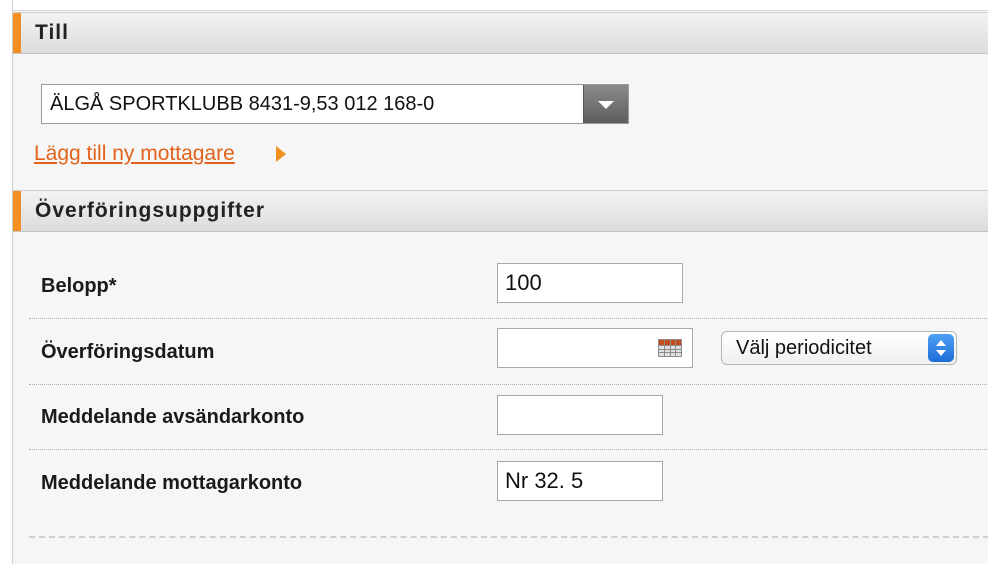 The width and height of the screenshot is (988, 564). I want to click on section-bottom-divider, so click(508, 537).